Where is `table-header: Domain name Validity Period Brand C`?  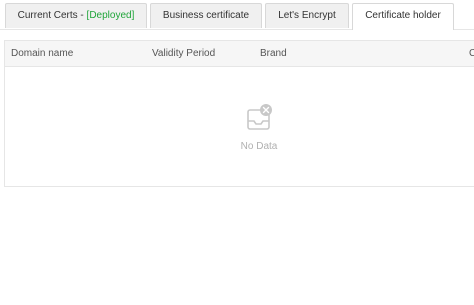 table-header: Domain name Validity Period Brand C is located at coordinates (239, 54).